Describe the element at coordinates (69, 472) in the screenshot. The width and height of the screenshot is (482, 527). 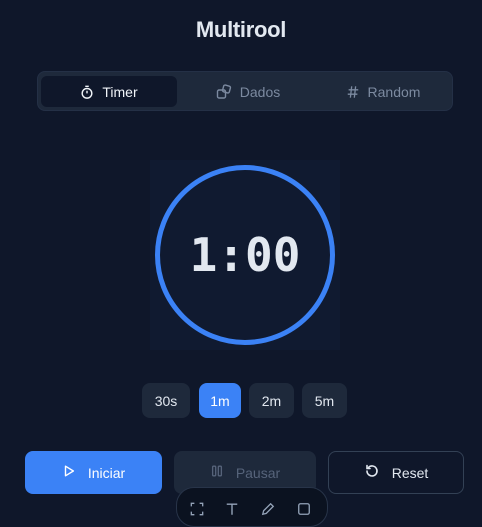
I see `play-icon` at that location.